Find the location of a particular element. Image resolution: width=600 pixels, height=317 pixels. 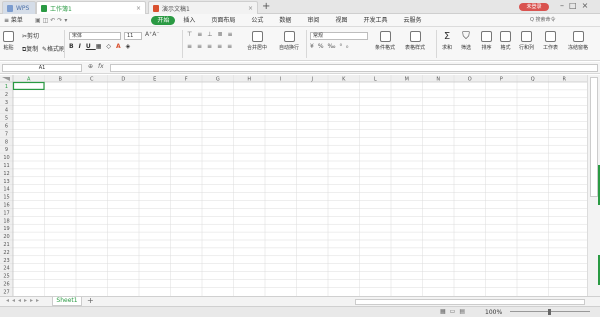

close-window-icon: × is located at coordinates (588, 5).